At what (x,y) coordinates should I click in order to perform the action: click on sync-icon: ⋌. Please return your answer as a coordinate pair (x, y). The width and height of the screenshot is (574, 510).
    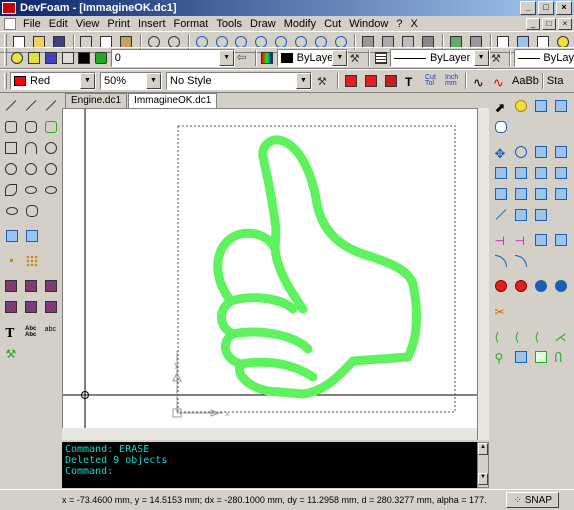
    Looking at the image, I should click on (560, 335).